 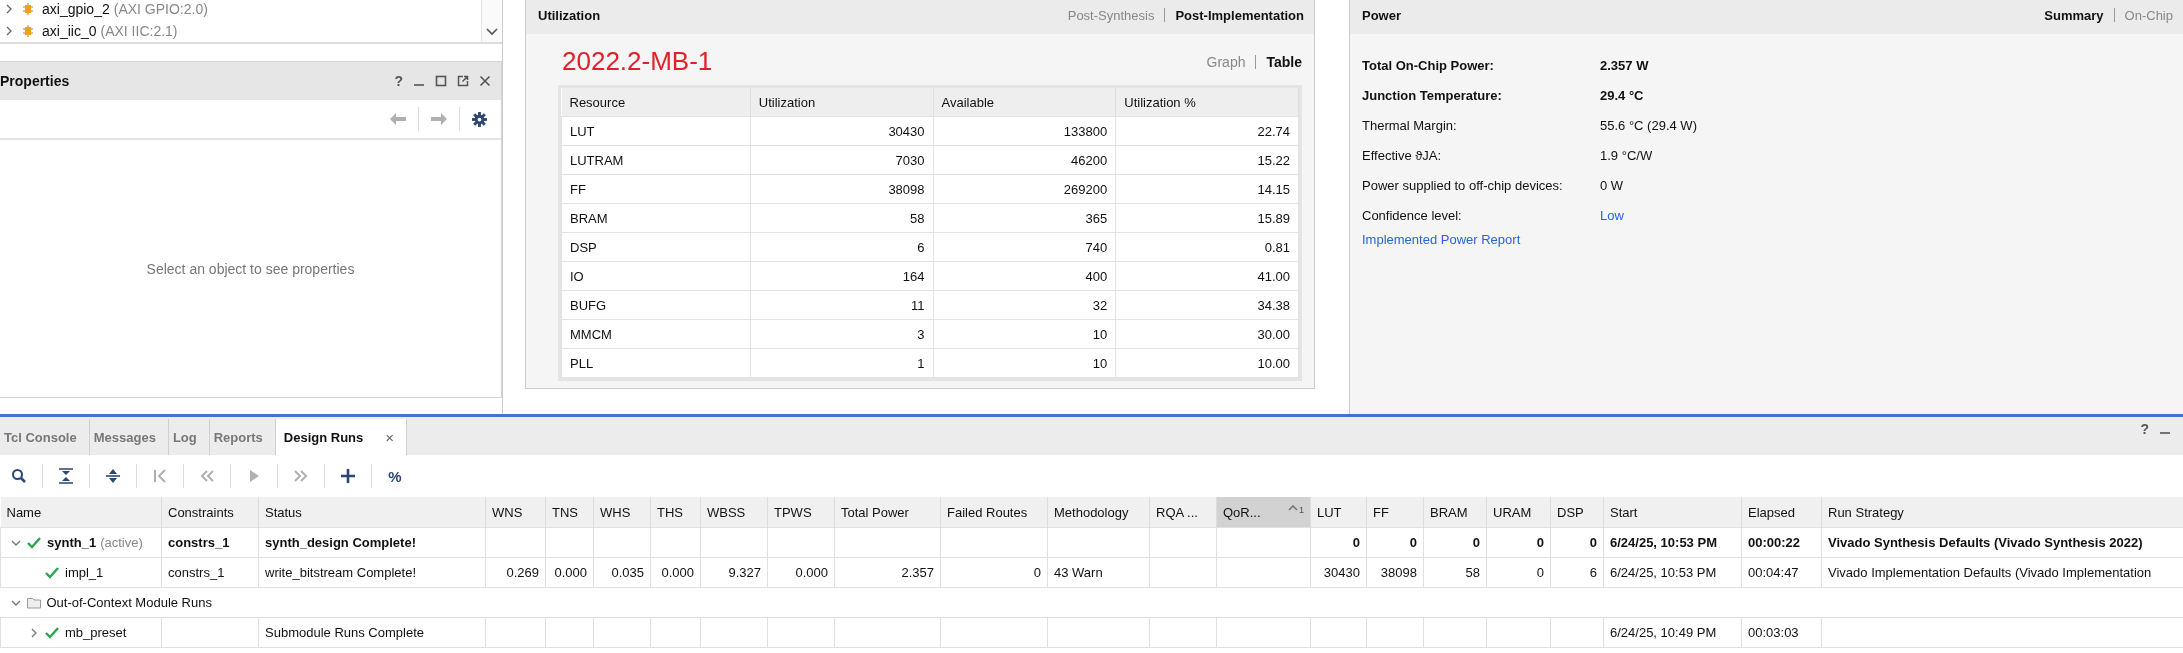 I want to click on active-label: (active), so click(x=121, y=542).